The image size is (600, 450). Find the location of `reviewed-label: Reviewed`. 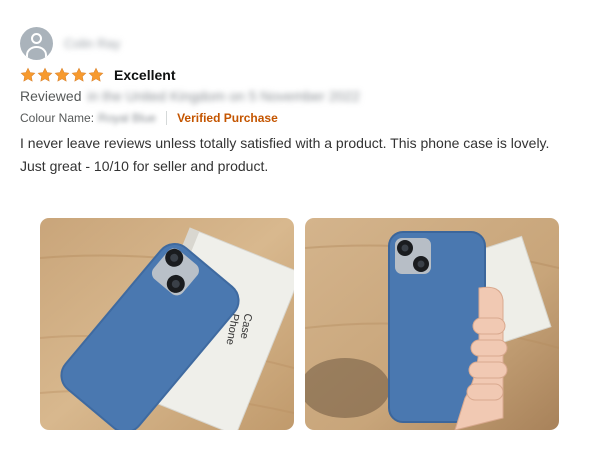

reviewed-label: Reviewed is located at coordinates (51, 96).